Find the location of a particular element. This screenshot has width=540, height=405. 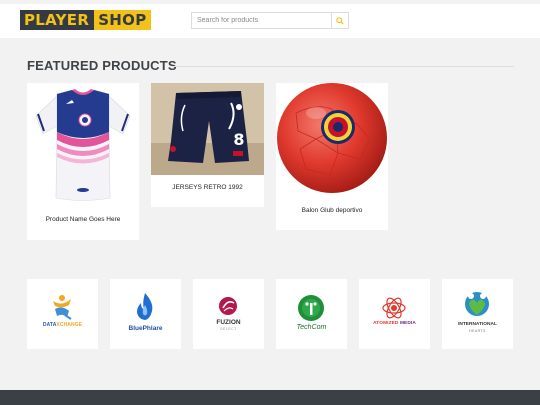

brand-logo-fuzion: FUZION SELECT is located at coordinates (228, 314).